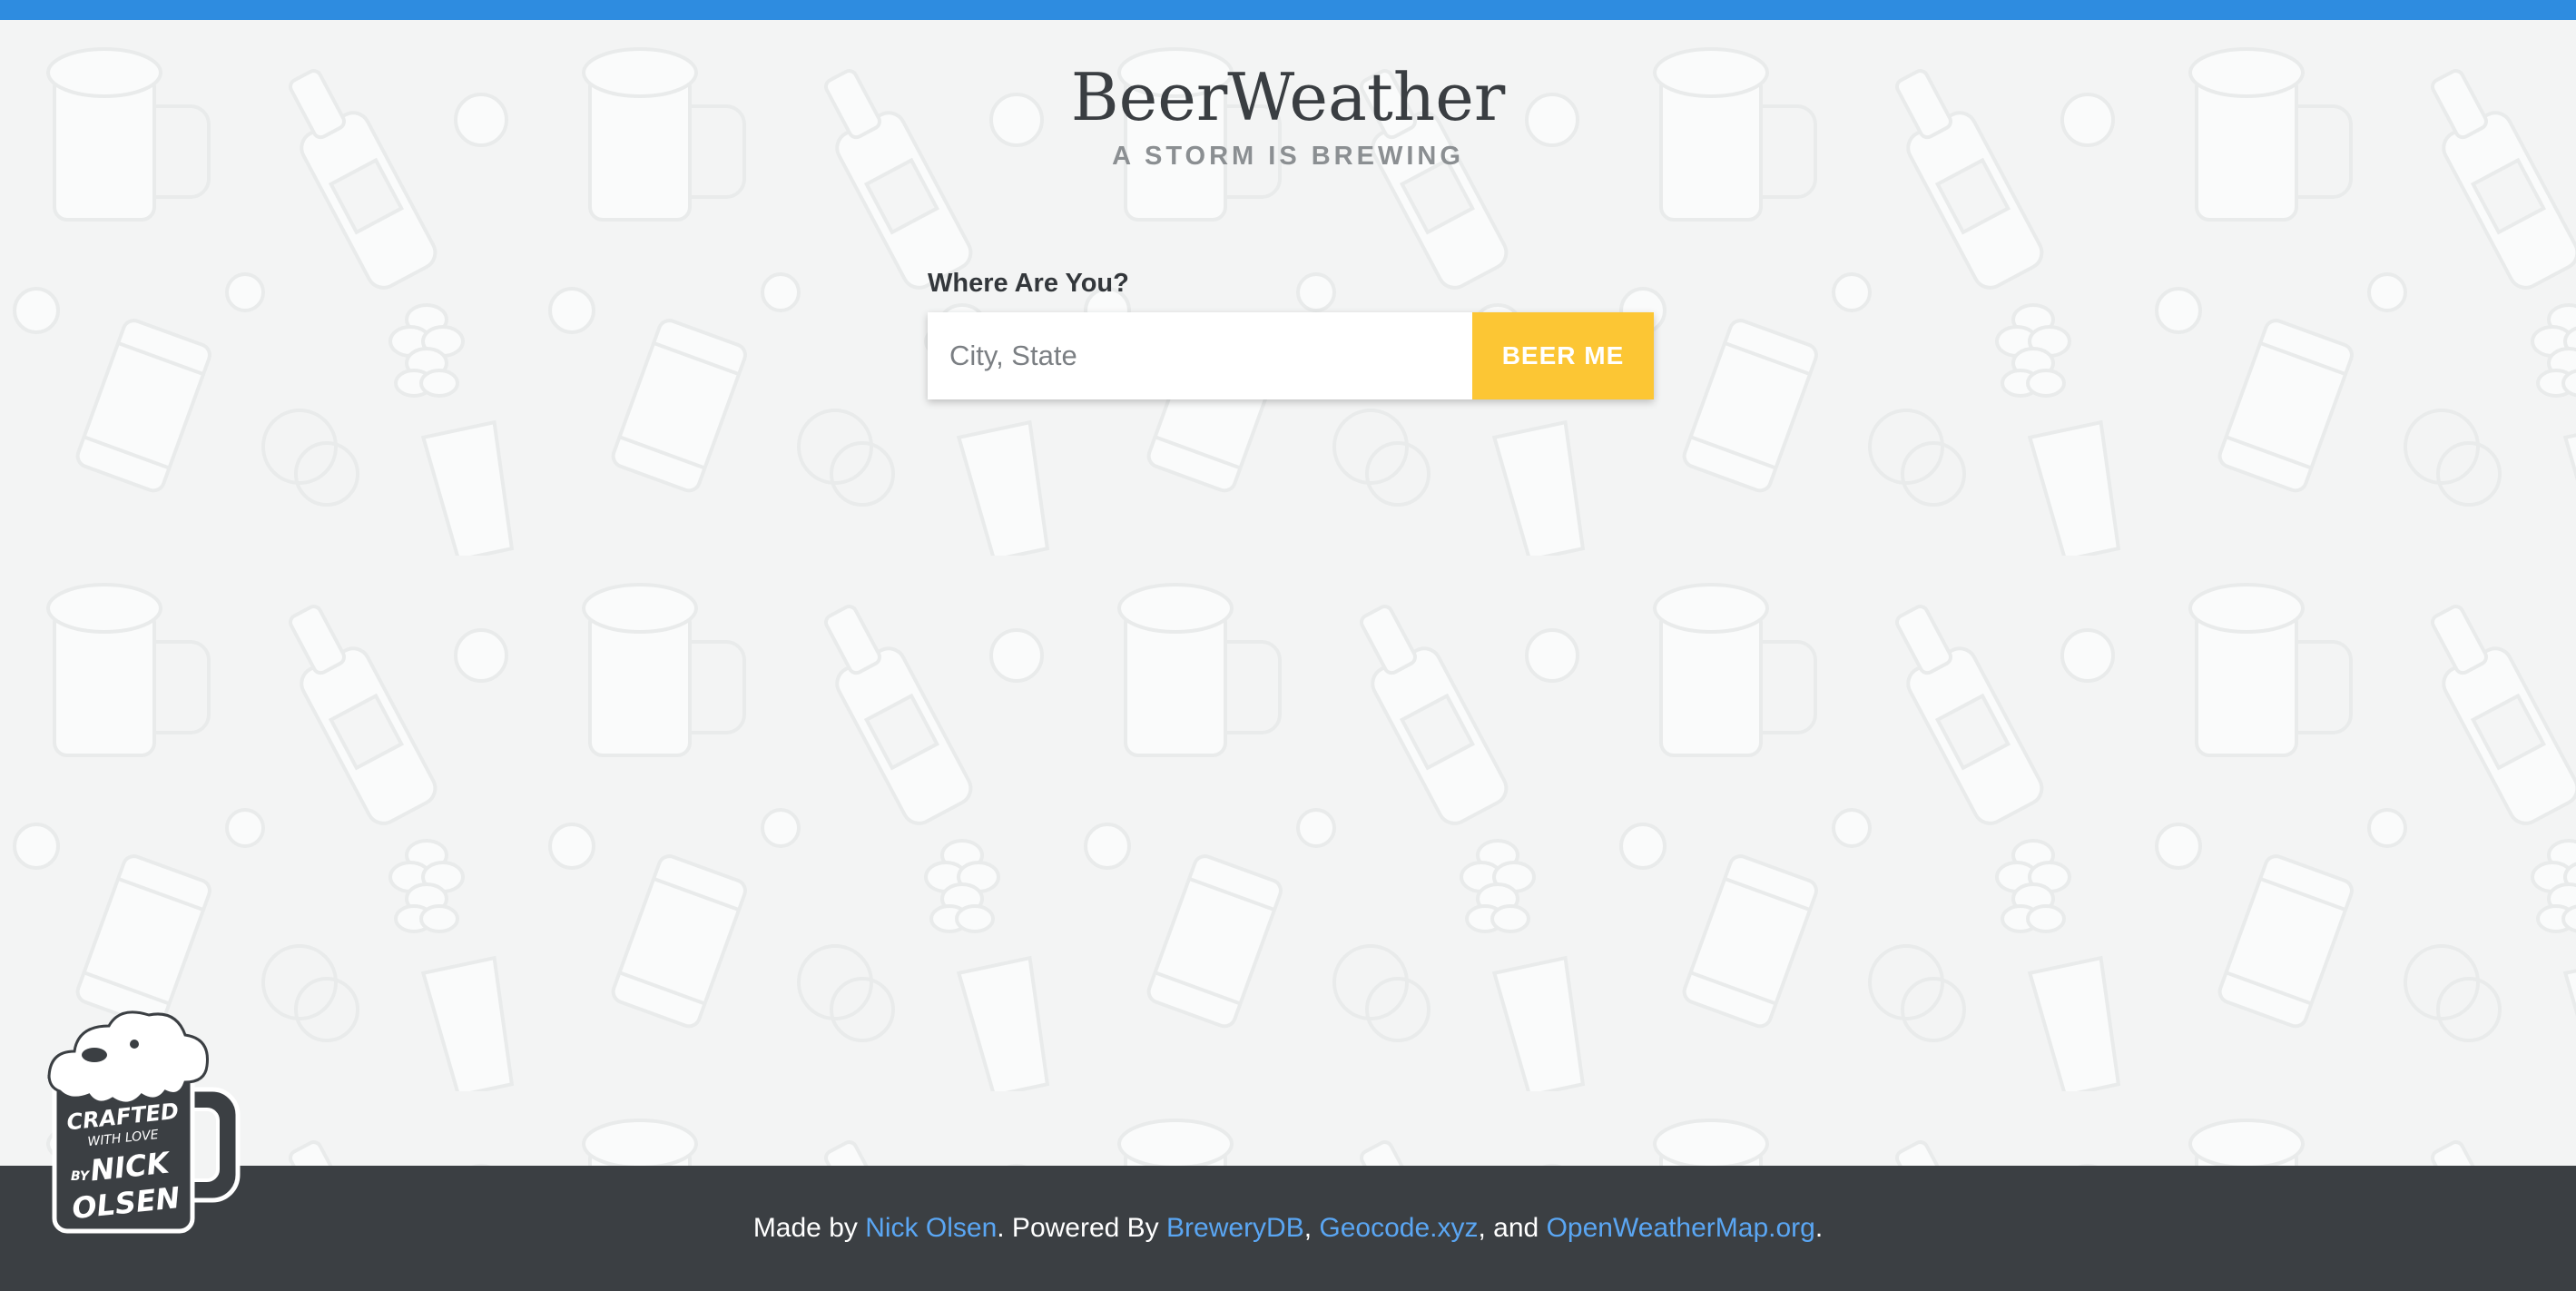  Describe the element at coordinates (1082, 1228) in the screenshot. I see `footer-powered-text: . Powered By` at that location.